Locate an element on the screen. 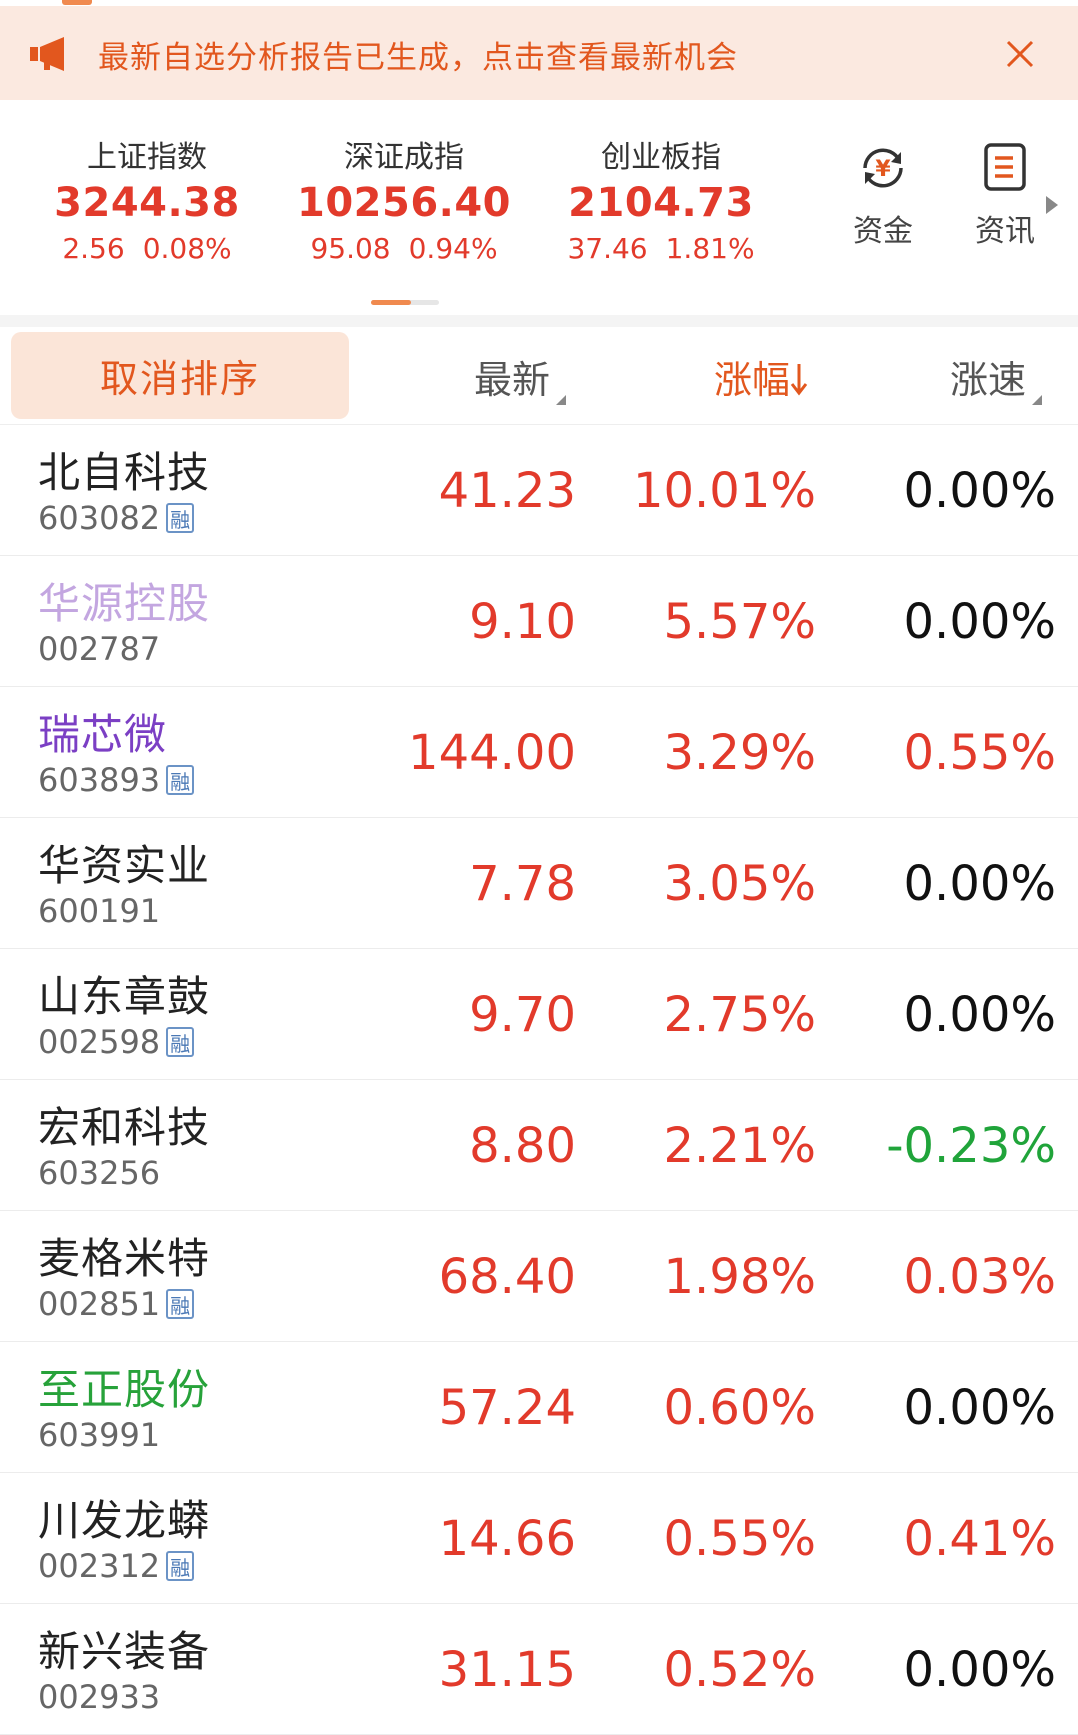 This screenshot has width=1078, height=1735. table-row: 华资实业 600191 7.78 3.05% 0.00% is located at coordinates (539, 883).